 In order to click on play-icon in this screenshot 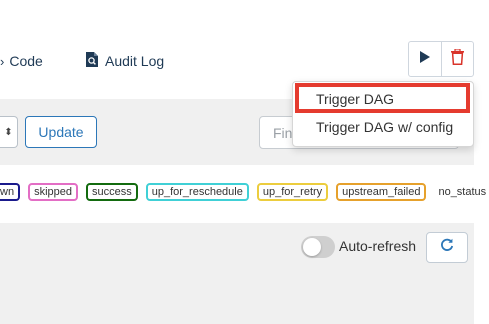, I will do `click(424, 59)`.